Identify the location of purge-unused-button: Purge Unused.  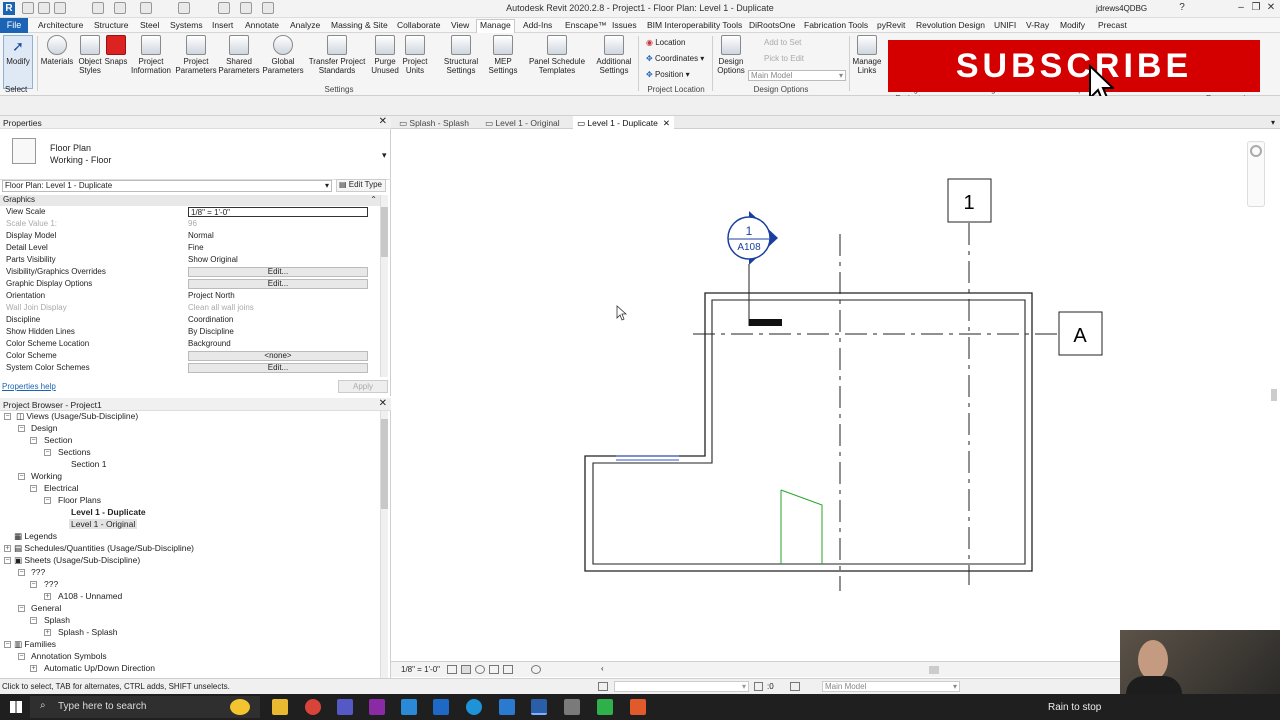
(385, 55).